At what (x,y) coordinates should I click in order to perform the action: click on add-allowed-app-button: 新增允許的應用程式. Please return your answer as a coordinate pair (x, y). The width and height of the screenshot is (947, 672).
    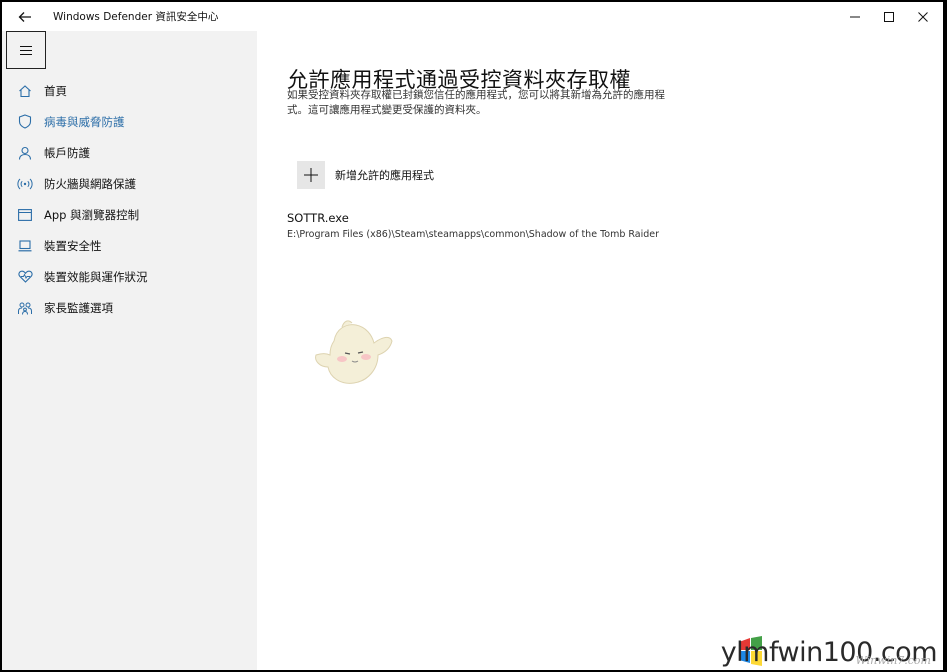
    Looking at the image, I should click on (365, 175).